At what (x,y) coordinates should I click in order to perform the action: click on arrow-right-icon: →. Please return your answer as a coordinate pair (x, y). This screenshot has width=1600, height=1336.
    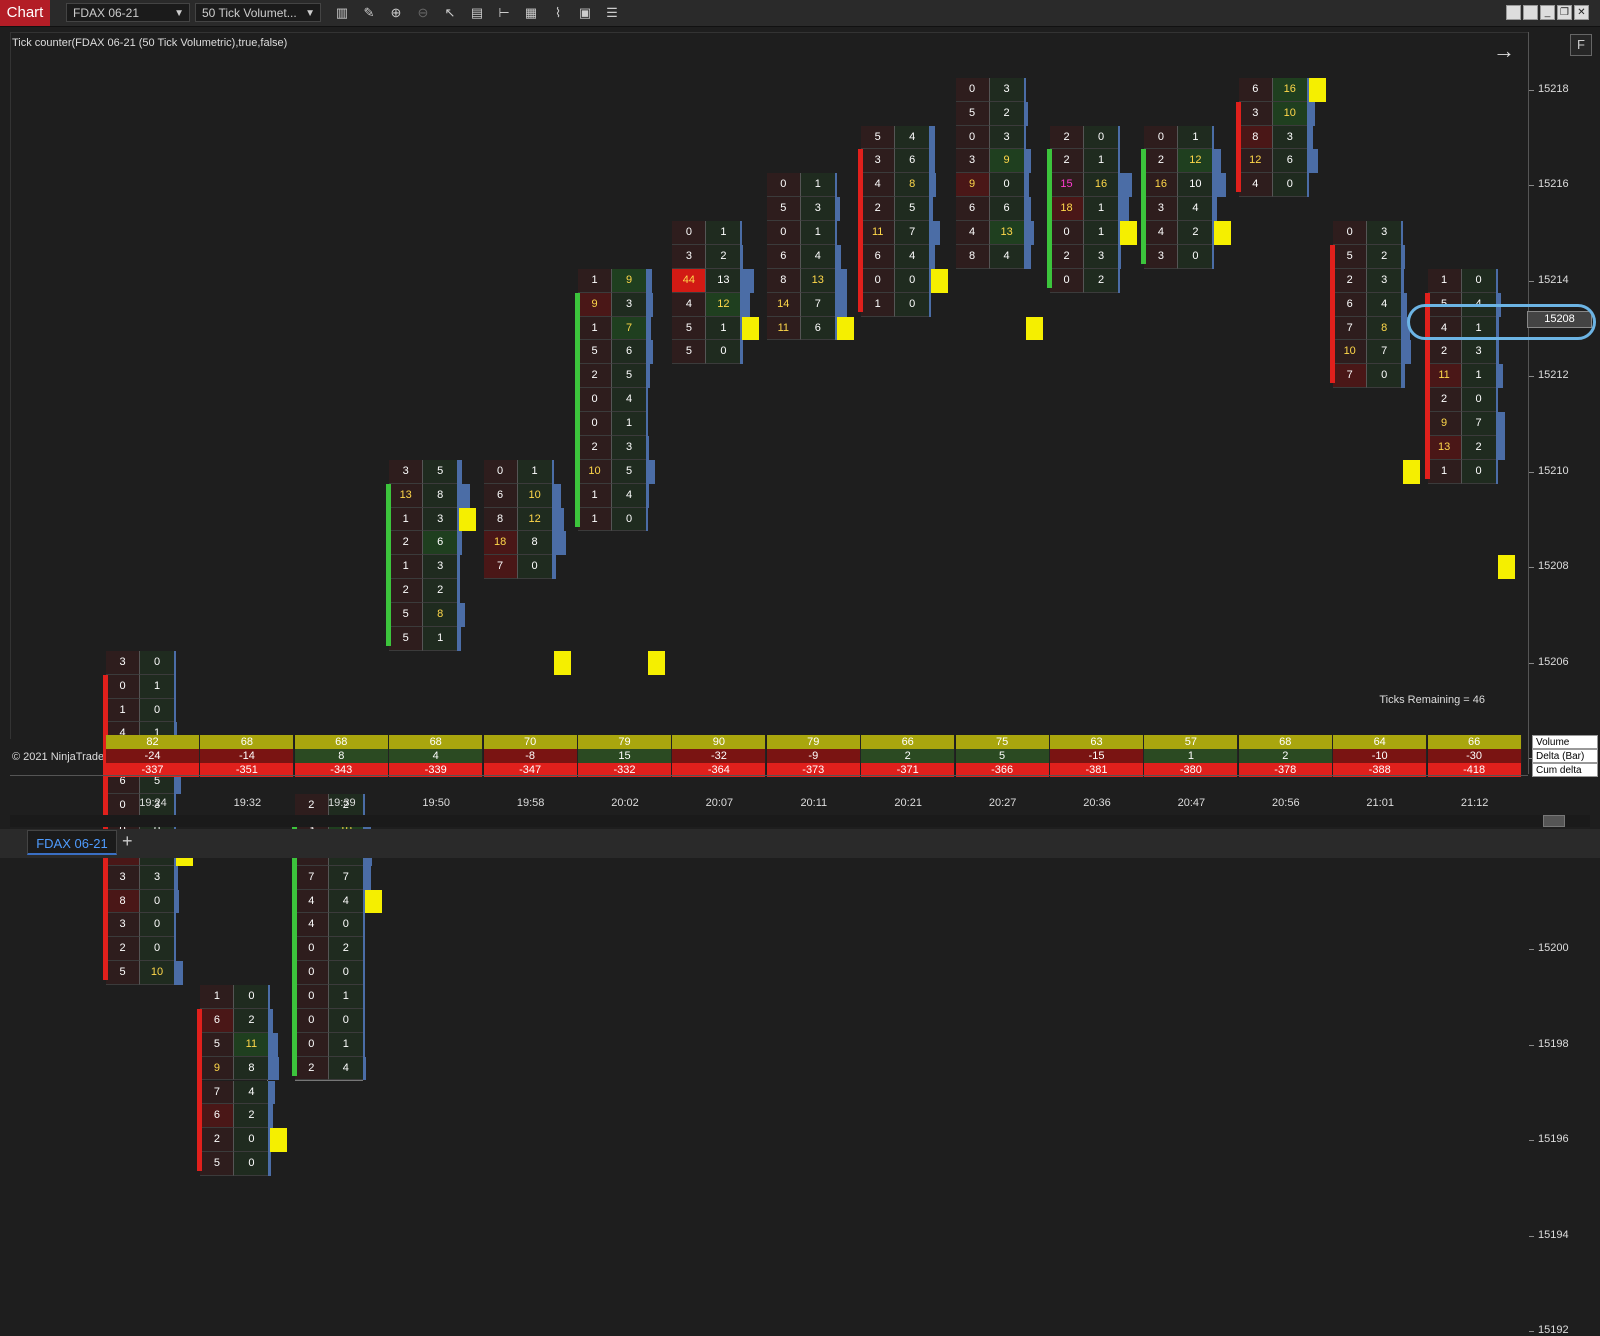
    Looking at the image, I should click on (1504, 51).